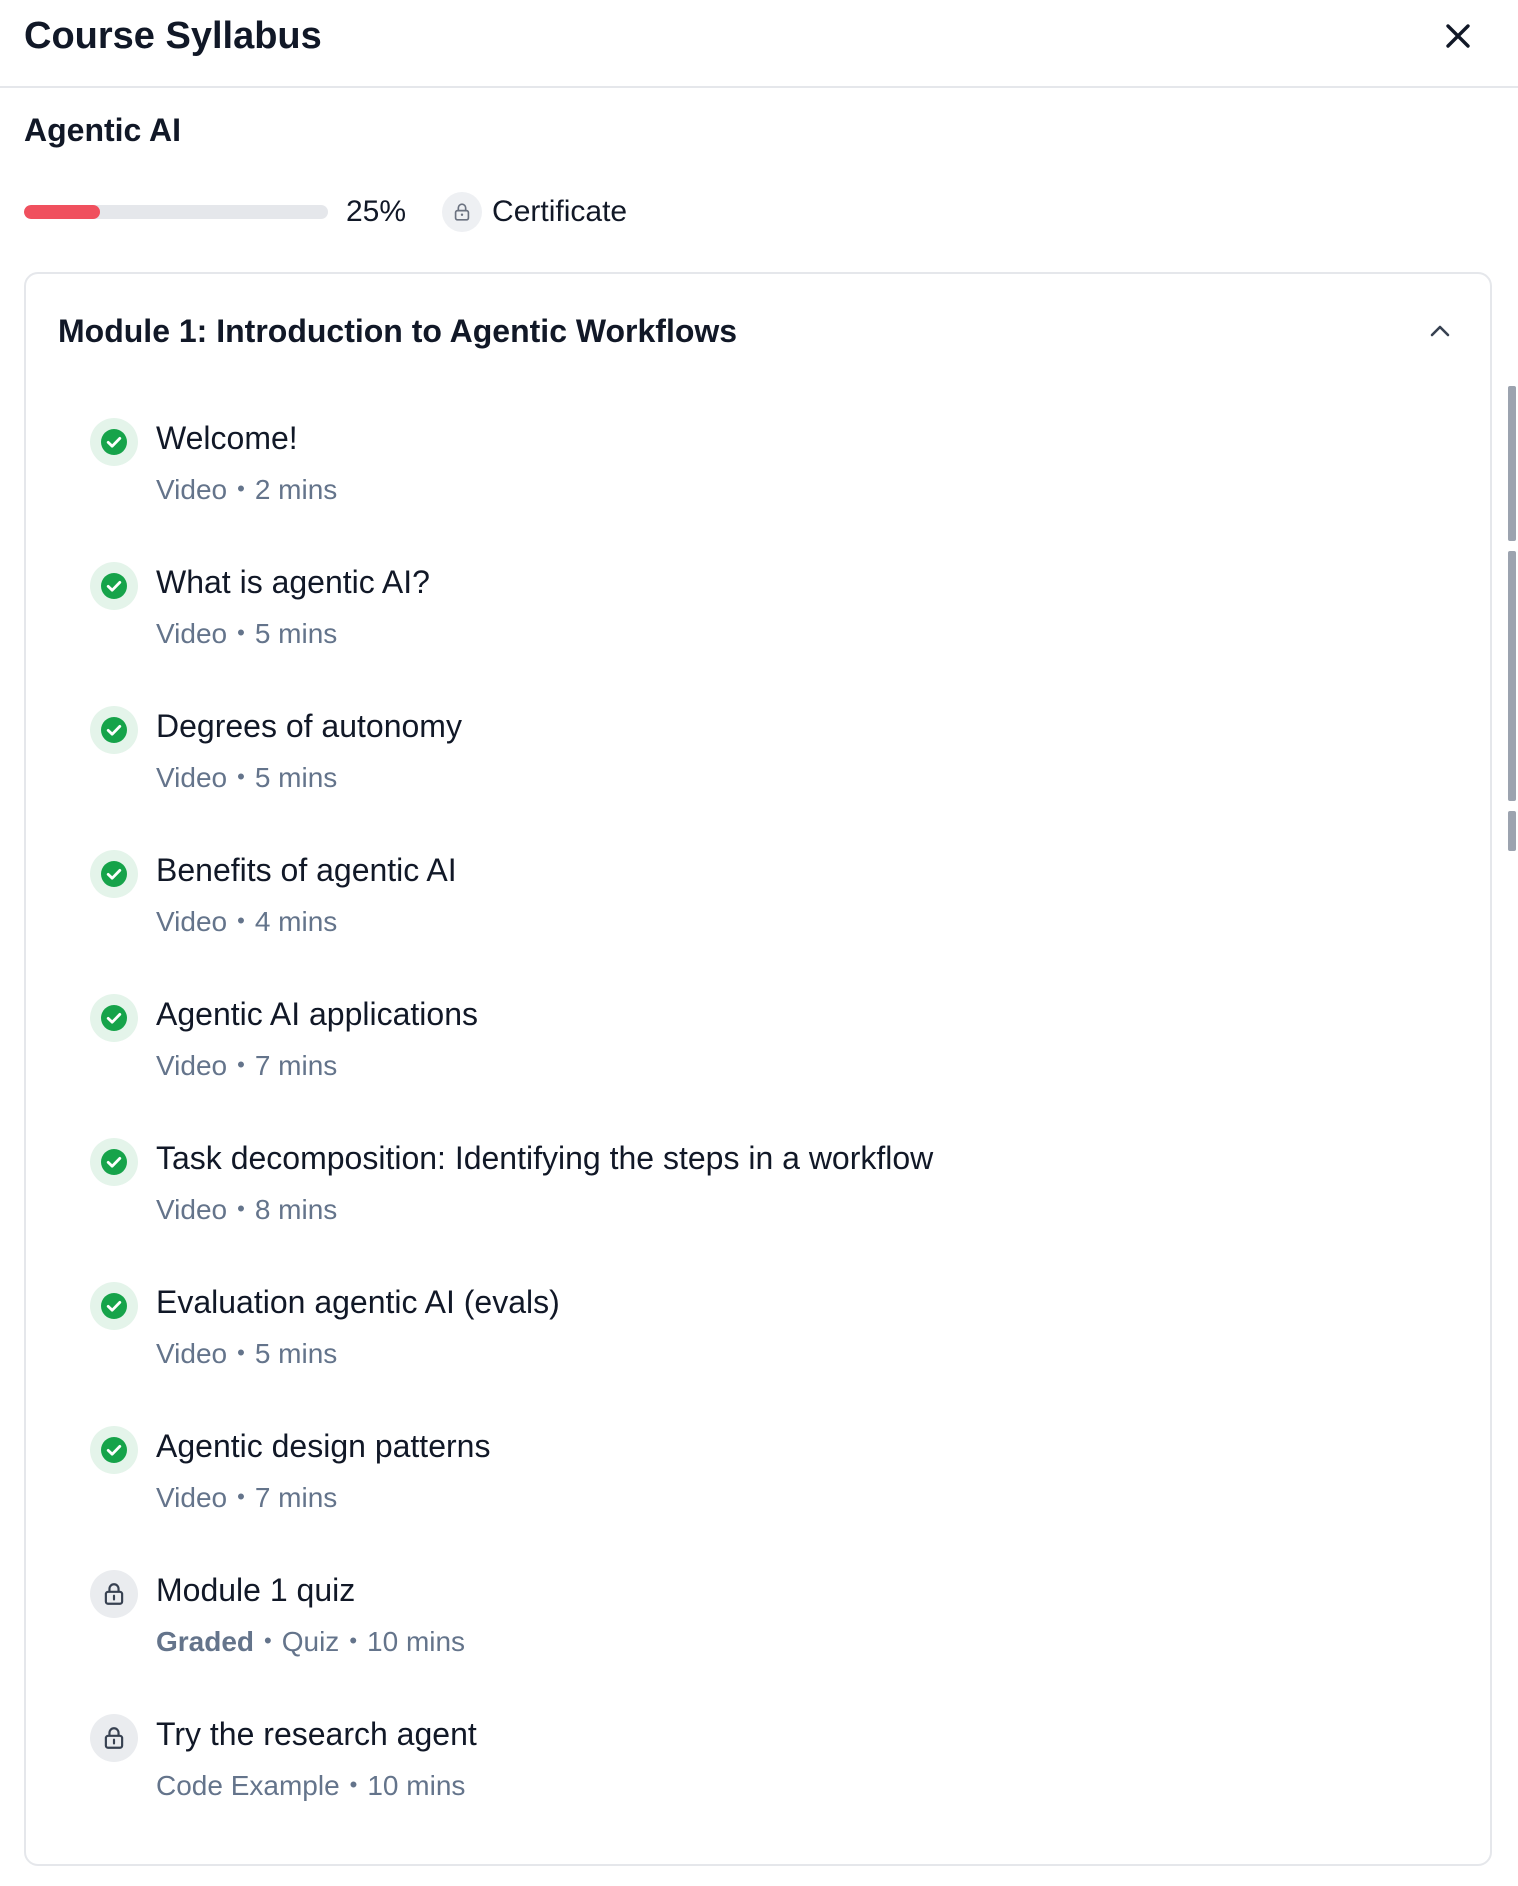 Image resolution: width=1518 pixels, height=1886 pixels. What do you see at coordinates (248, 1785) in the screenshot?
I see `lesson-type: Code Example` at bounding box center [248, 1785].